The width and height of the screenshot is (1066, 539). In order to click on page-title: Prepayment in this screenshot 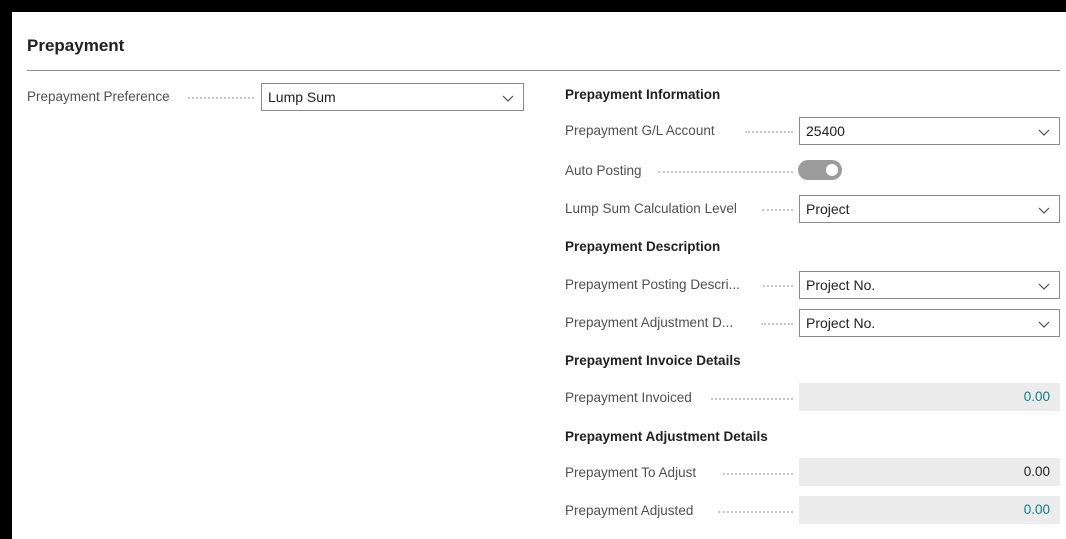, I will do `click(76, 45)`.